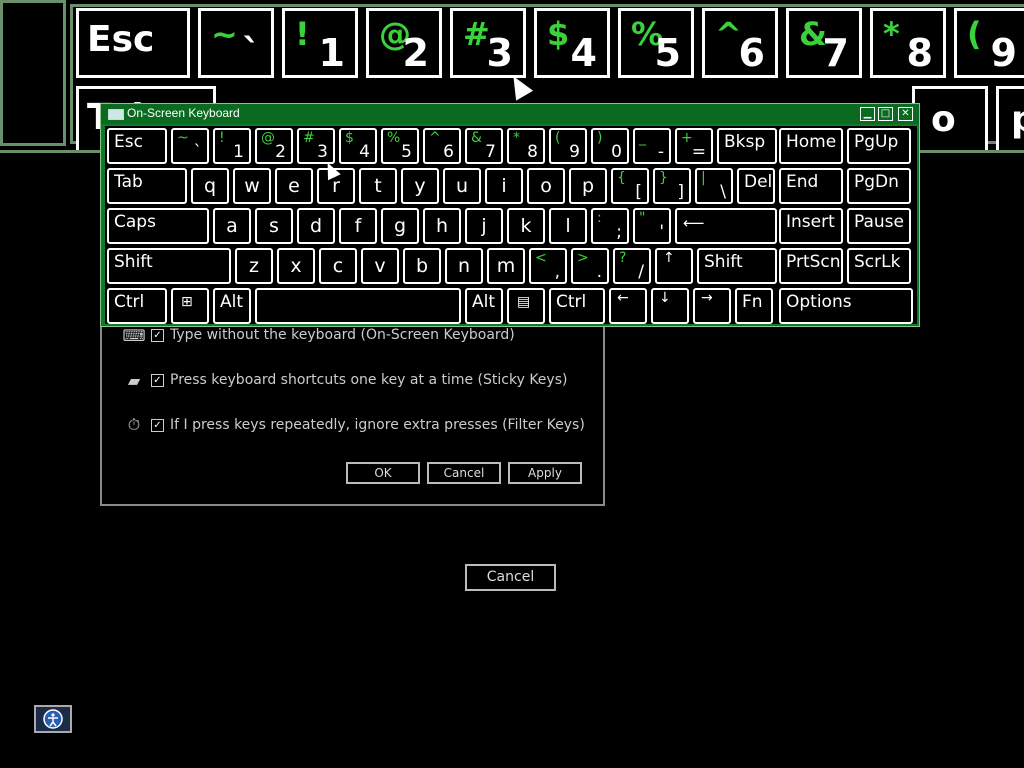 This screenshot has height=768, width=1024. What do you see at coordinates (548, 266) in the screenshot?
I see `key-key: <,` at bounding box center [548, 266].